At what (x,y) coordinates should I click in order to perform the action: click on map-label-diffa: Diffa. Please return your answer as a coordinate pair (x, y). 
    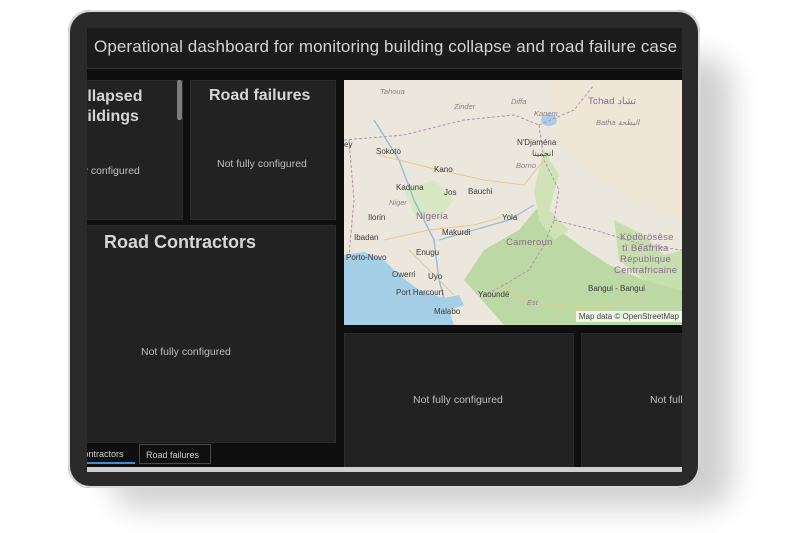
    Looking at the image, I should click on (519, 101).